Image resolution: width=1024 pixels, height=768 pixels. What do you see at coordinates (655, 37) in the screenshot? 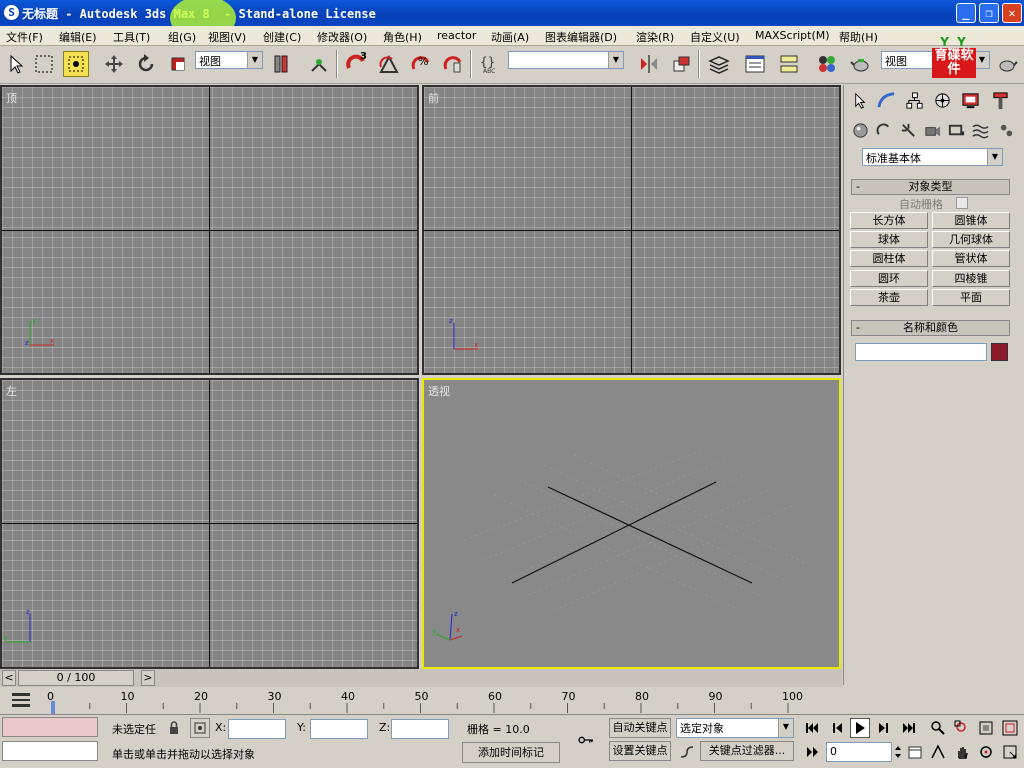
I see `menu-rendering: 渲染(R)` at bounding box center [655, 37].